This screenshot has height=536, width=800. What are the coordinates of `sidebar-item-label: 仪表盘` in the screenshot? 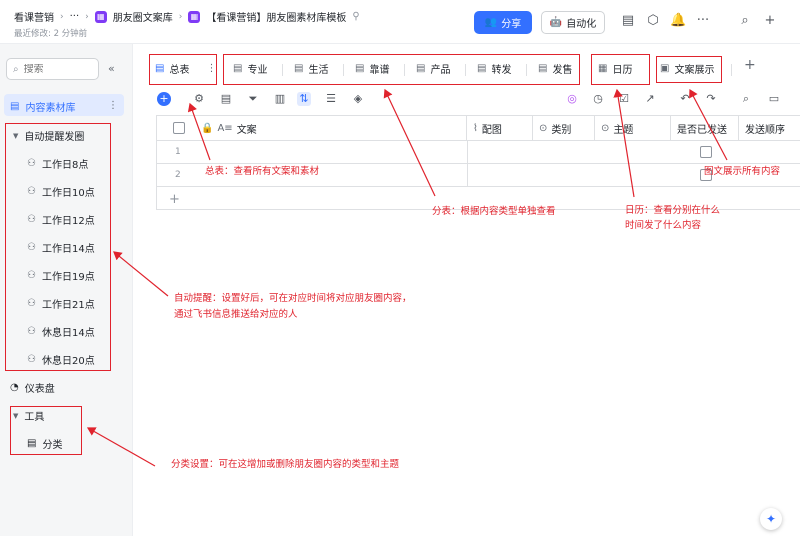 It's located at (39, 389).